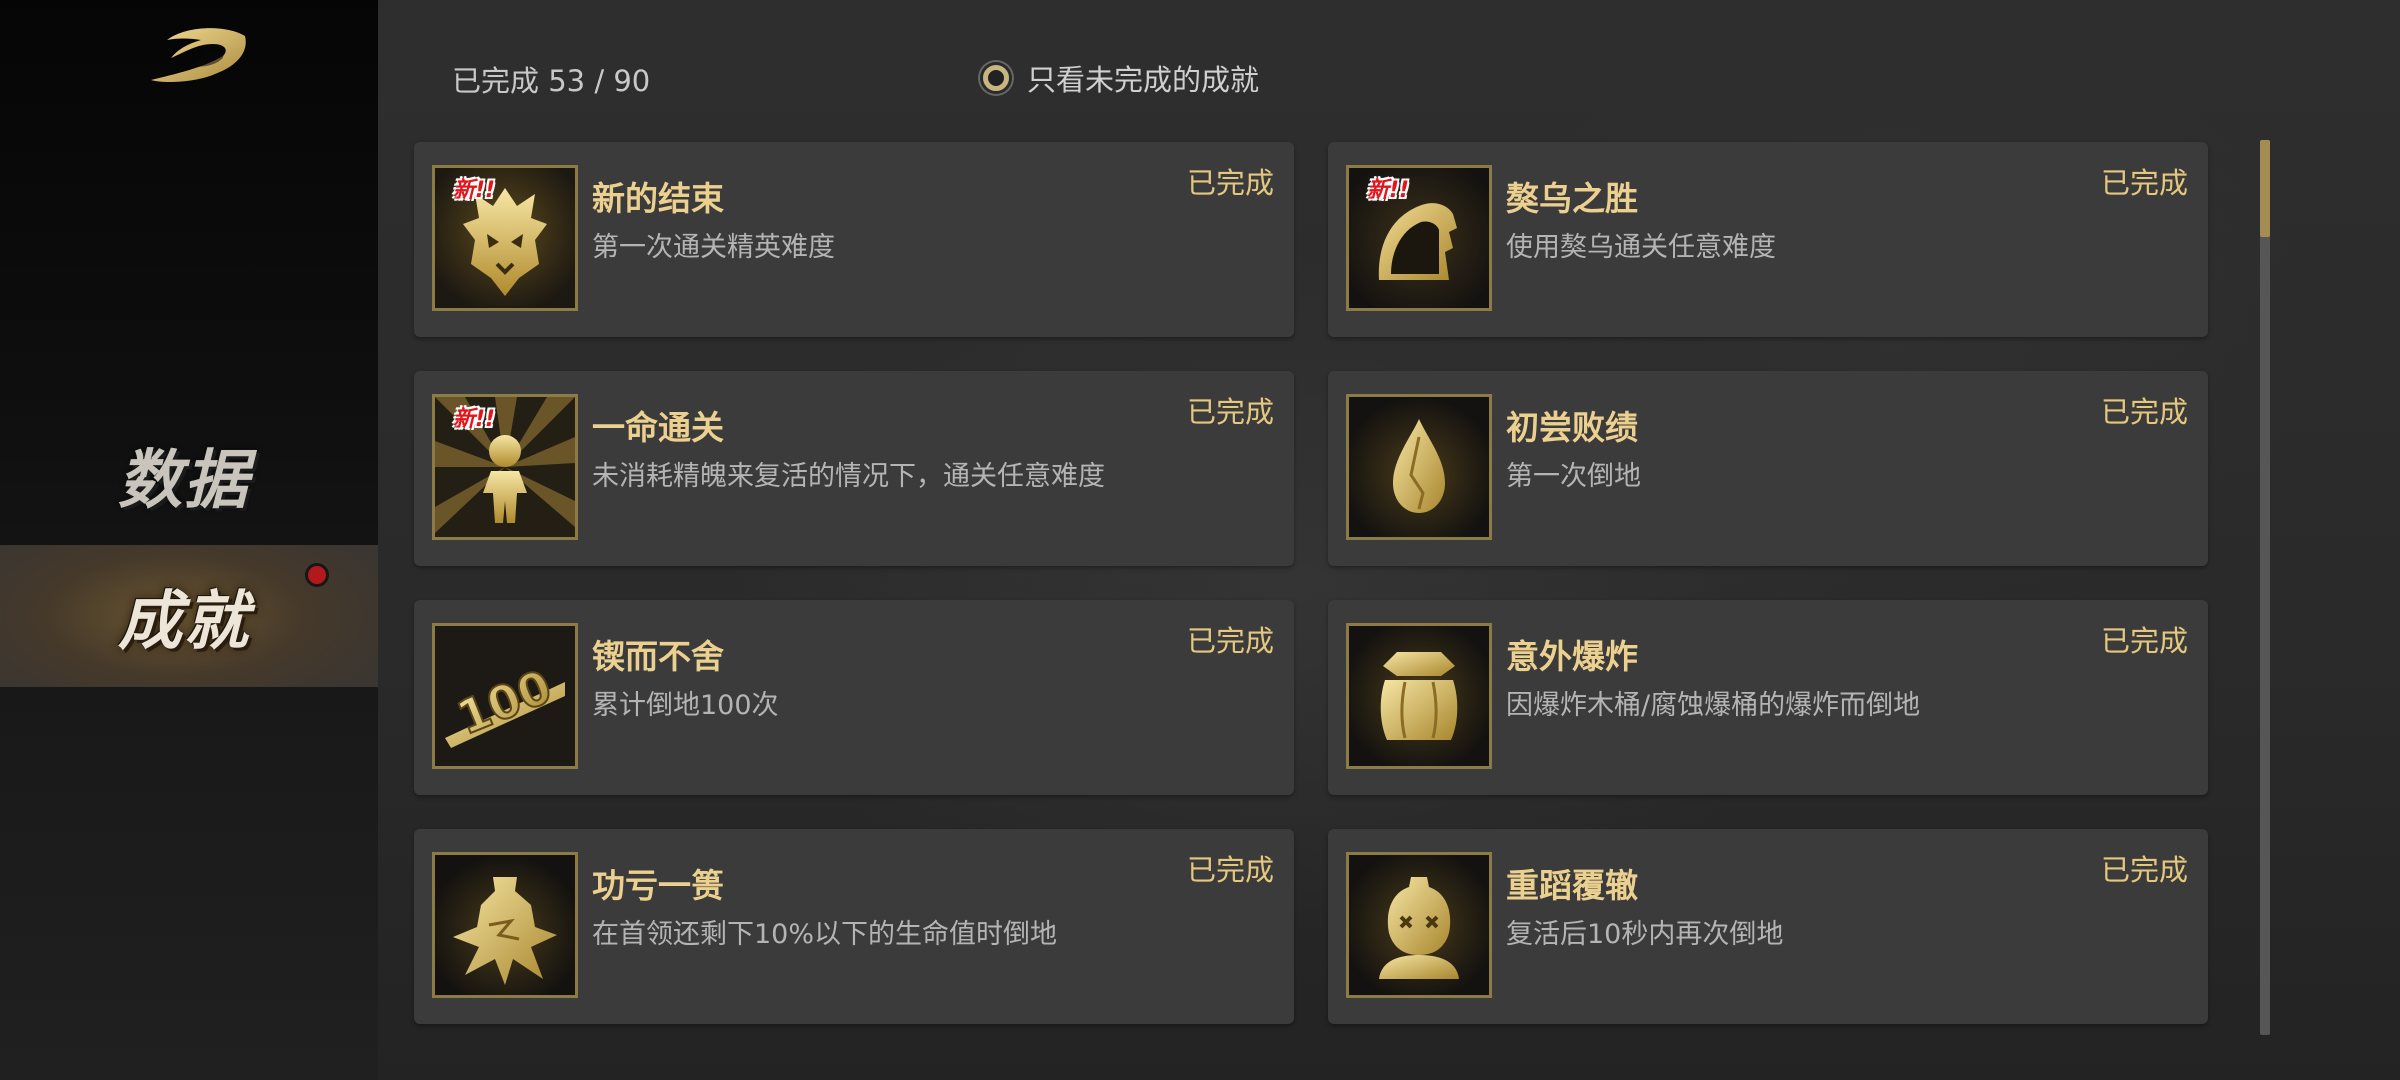 The height and width of the screenshot is (1080, 2400). What do you see at coordinates (1573, 476) in the screenshot?
I see `achievement-description: 第一次倒地` at bounding box center [1573, 476].